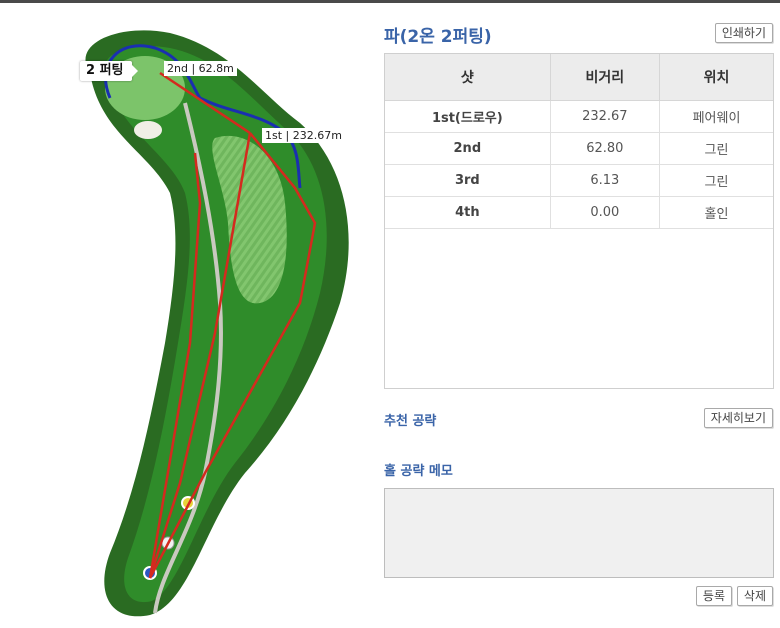 The height and width of the screenshot is (628, 780). What do you see at coordinates (303, 135) in the screenshot?
I see `first-shot-label: 1st | 232.67m` at bounding box center [303, 135].